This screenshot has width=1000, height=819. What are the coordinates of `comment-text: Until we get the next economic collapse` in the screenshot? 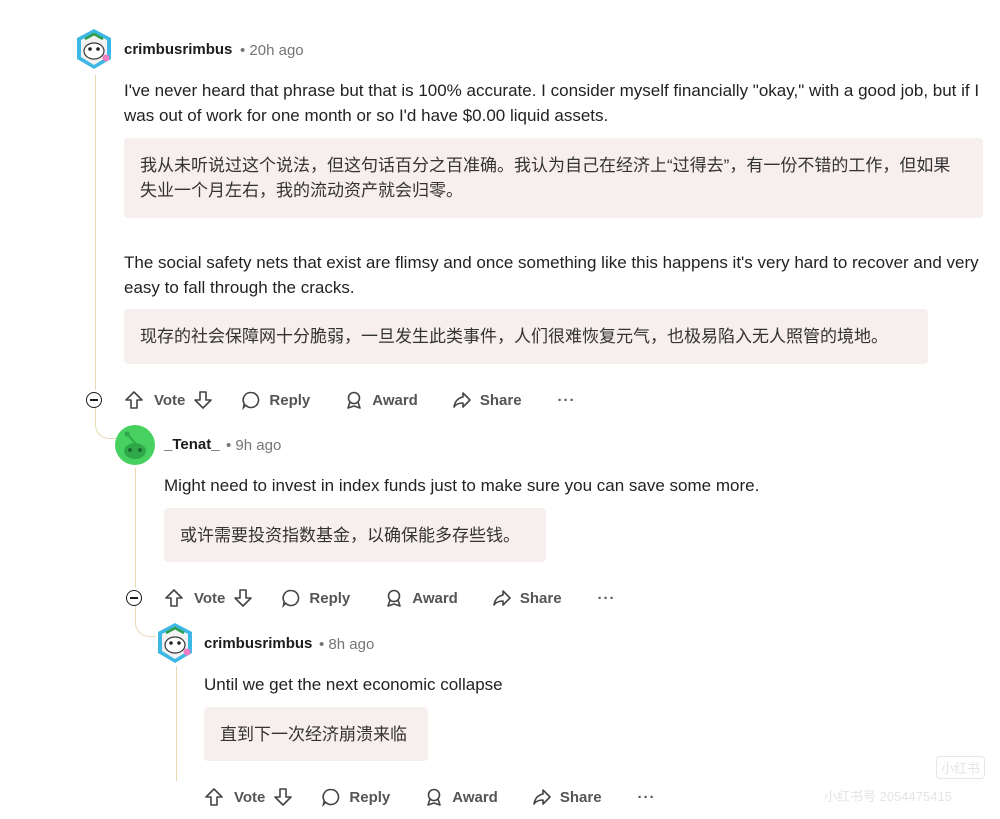 It's located at (353, 684).